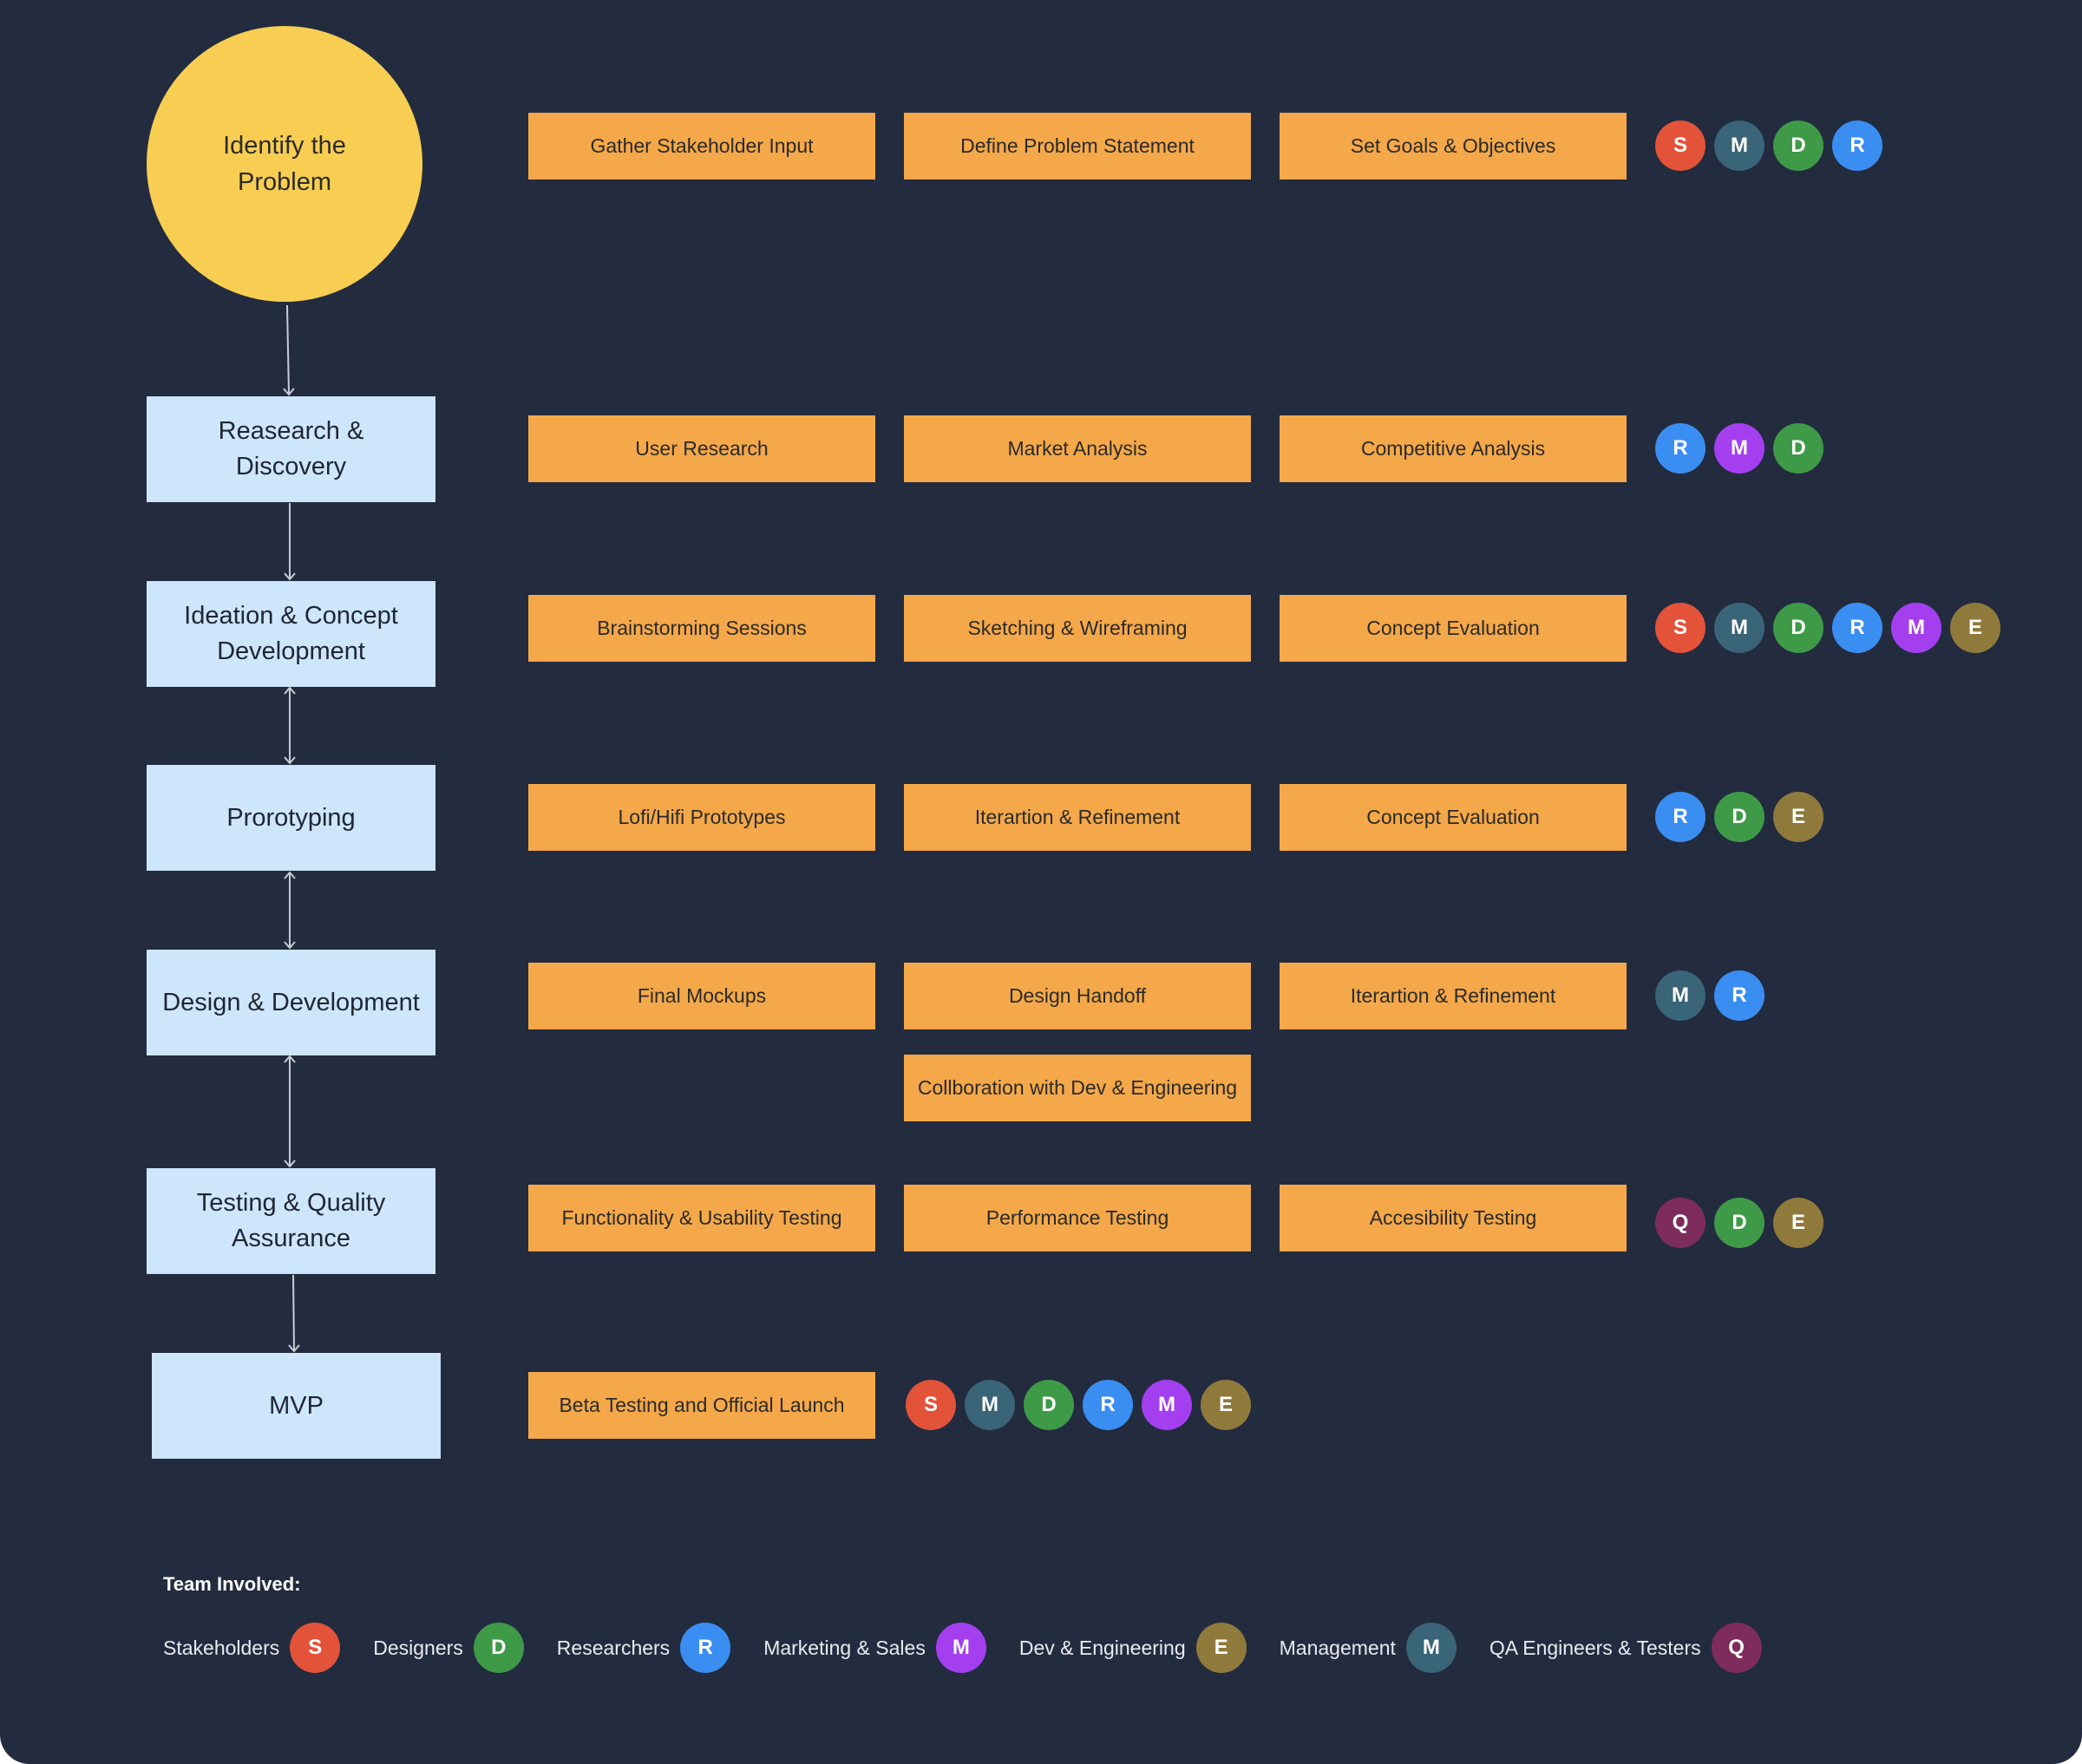  I want to click on task-label: Set Goals & Objectives, so click(1453, 145).